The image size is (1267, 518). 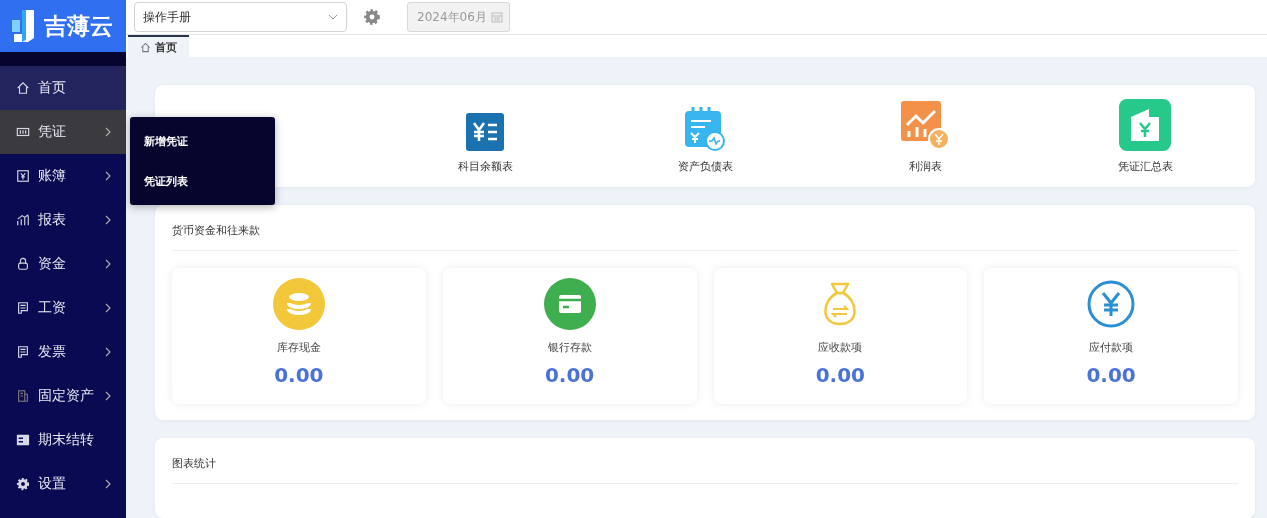 What do you see at coordinates (485, 166) in the screenshot?
I see `quick-link-label: 科目余额表` at bounding box center [485, 166].